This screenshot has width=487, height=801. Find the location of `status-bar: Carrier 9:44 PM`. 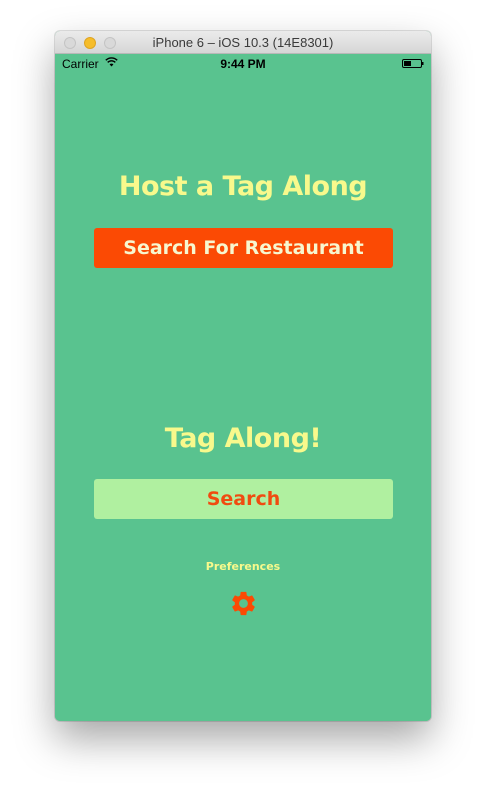

status-bar: Carrier 9:44 PM is located at coordinates (243, 64).